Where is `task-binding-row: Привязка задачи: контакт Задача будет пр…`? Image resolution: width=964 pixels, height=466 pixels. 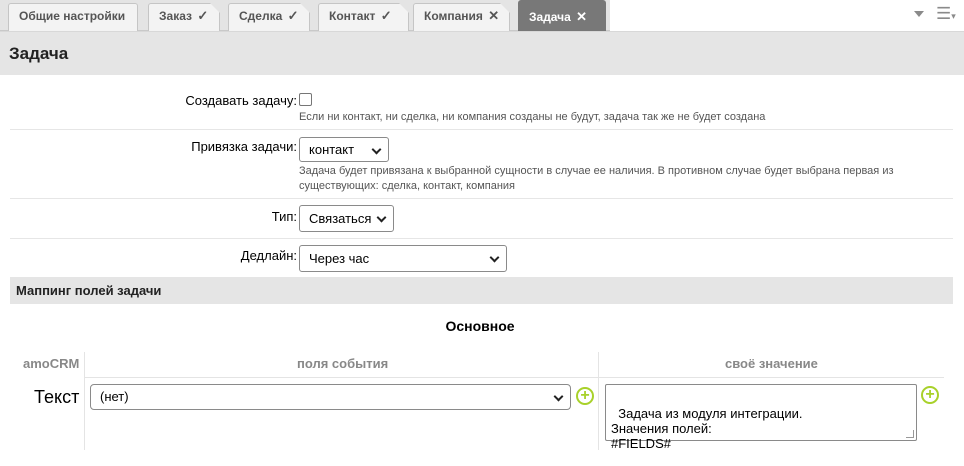
task-binding-row: Привязка задачи: контакт Задача будет пр… is located at coordinates (481, 164).